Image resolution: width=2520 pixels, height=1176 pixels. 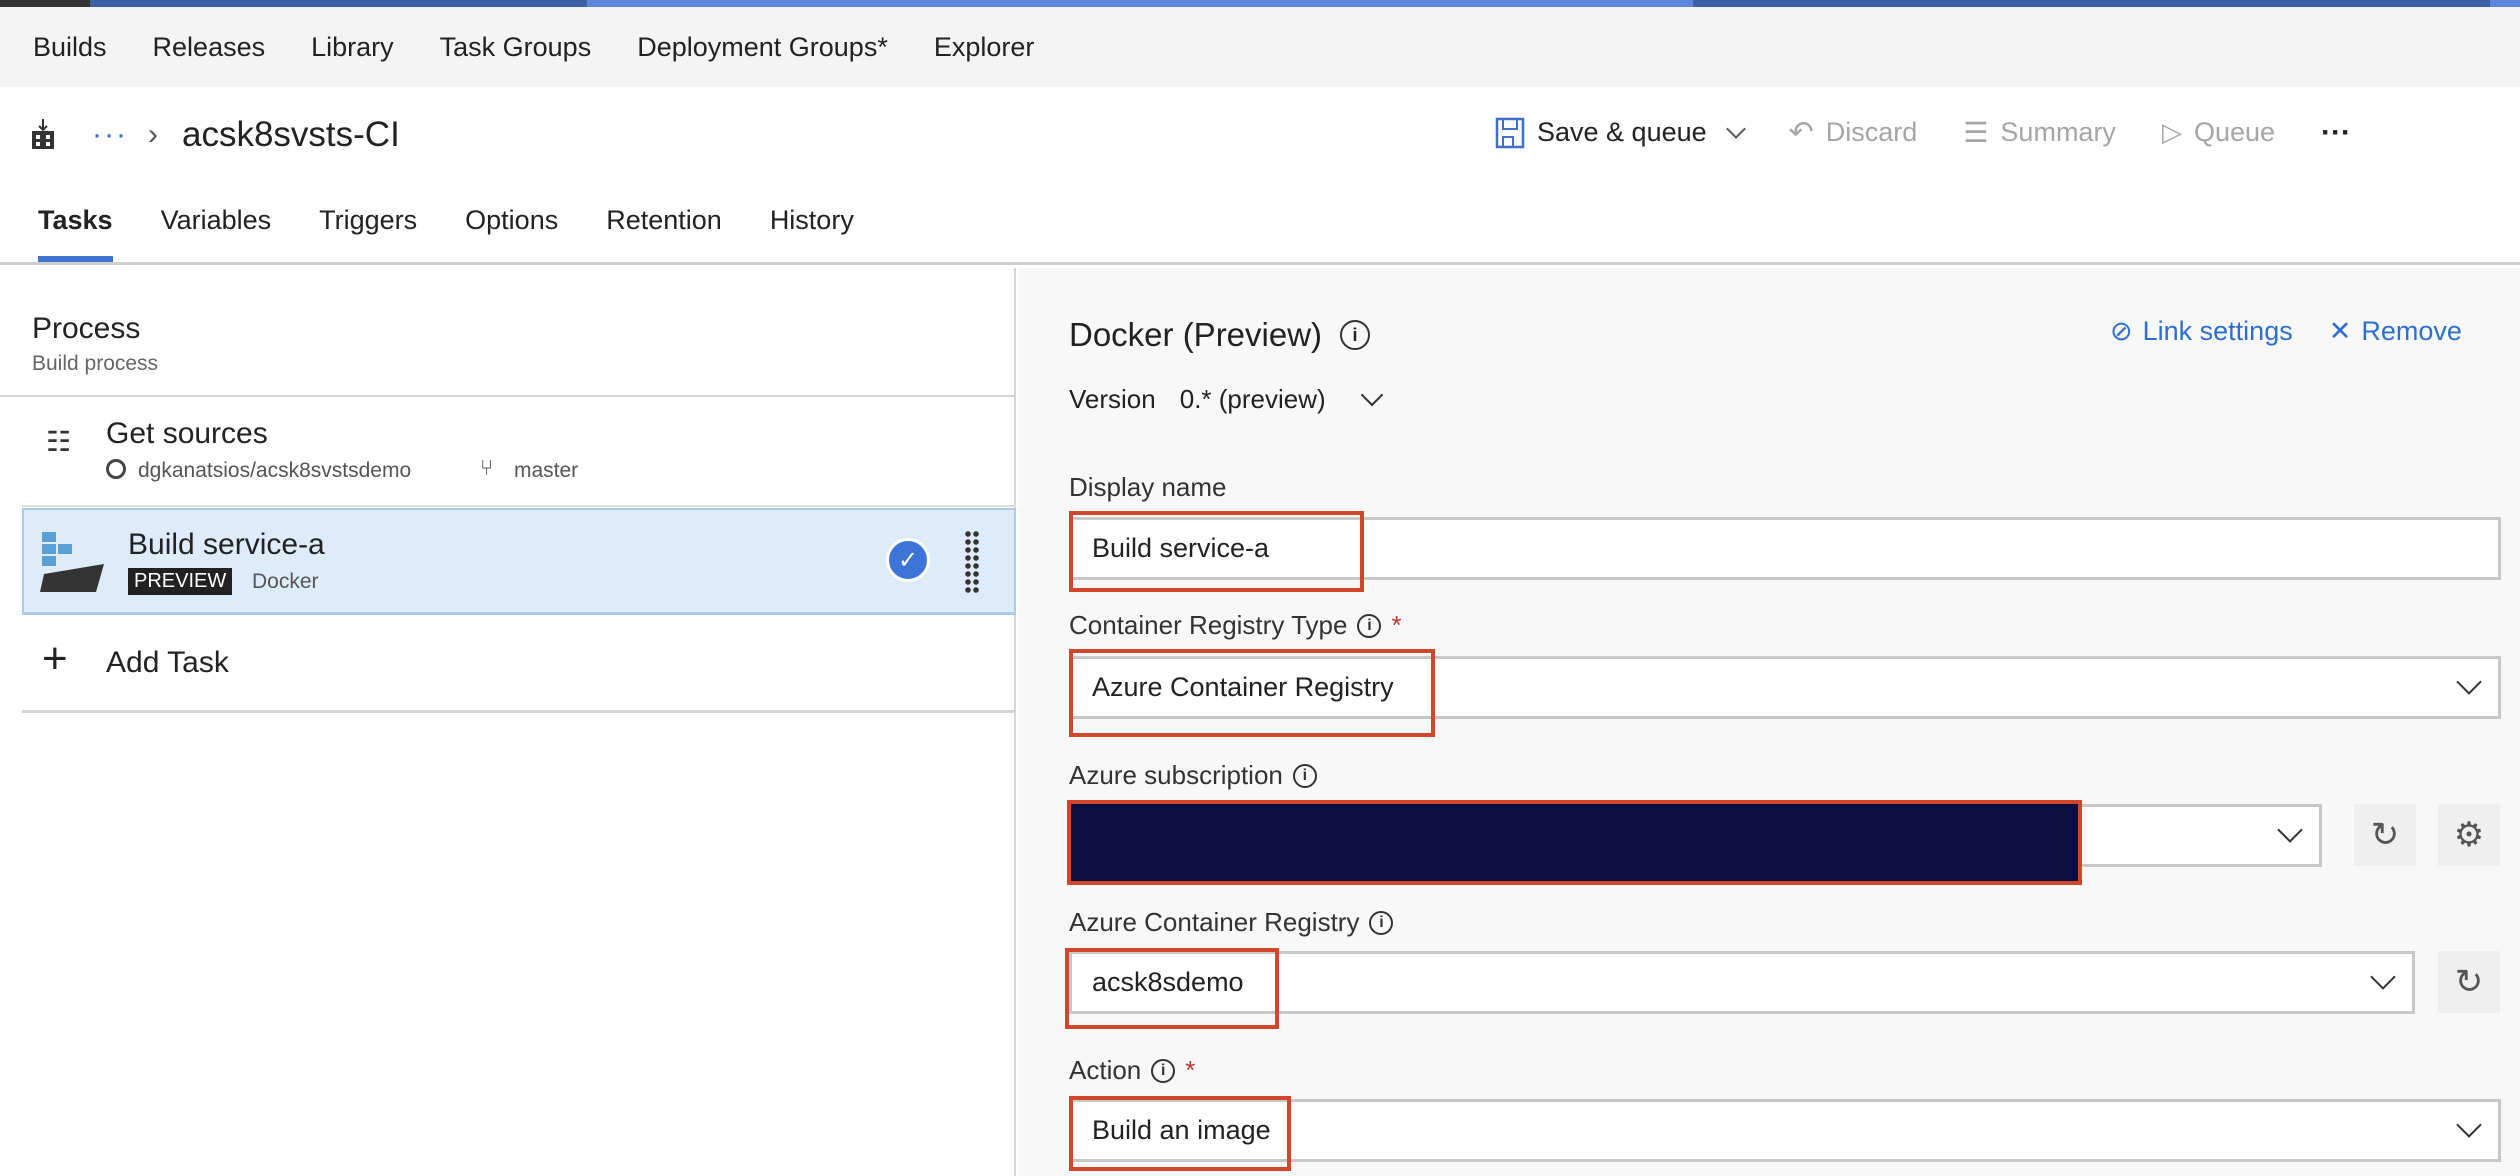 I want to click on summary-label: Summary, so click(x=2058, y=132).